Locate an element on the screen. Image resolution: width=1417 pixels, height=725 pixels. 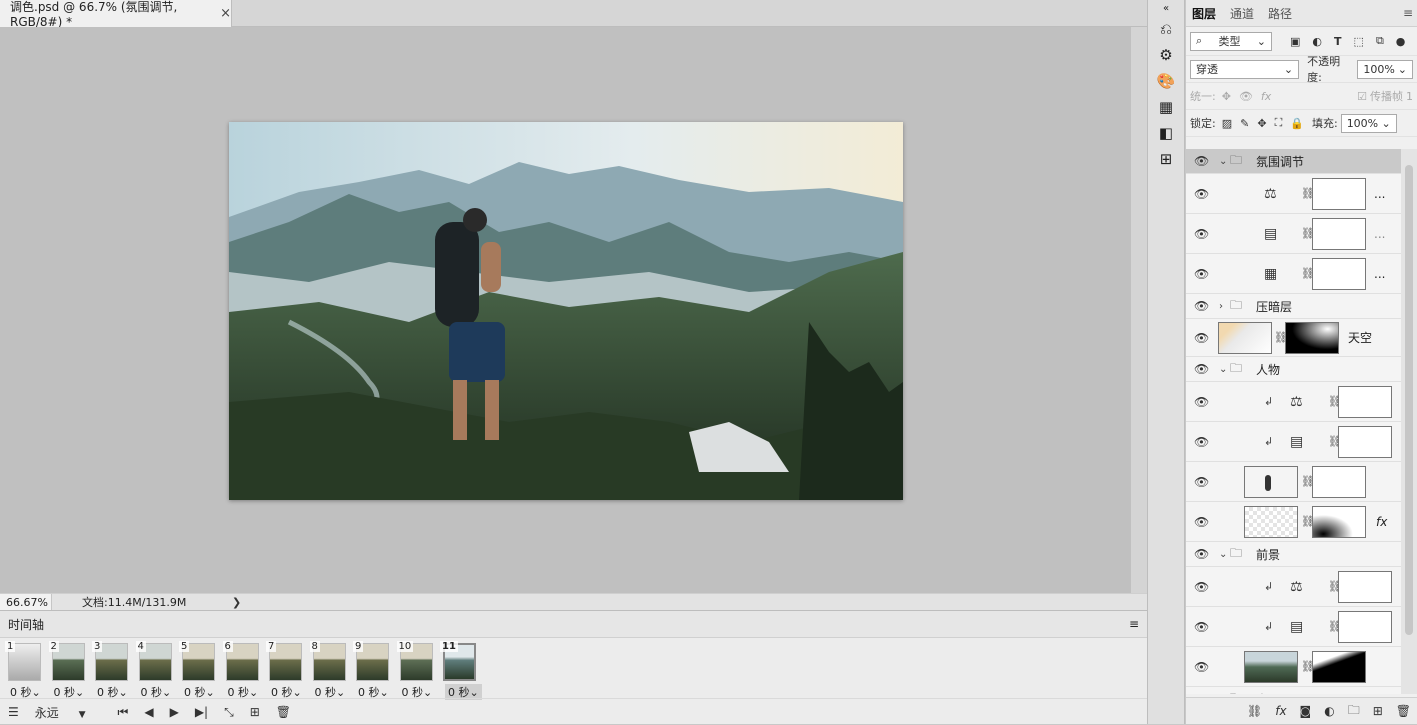
lock-paint-icon: ✎ is located at coordinates (1244, 123).